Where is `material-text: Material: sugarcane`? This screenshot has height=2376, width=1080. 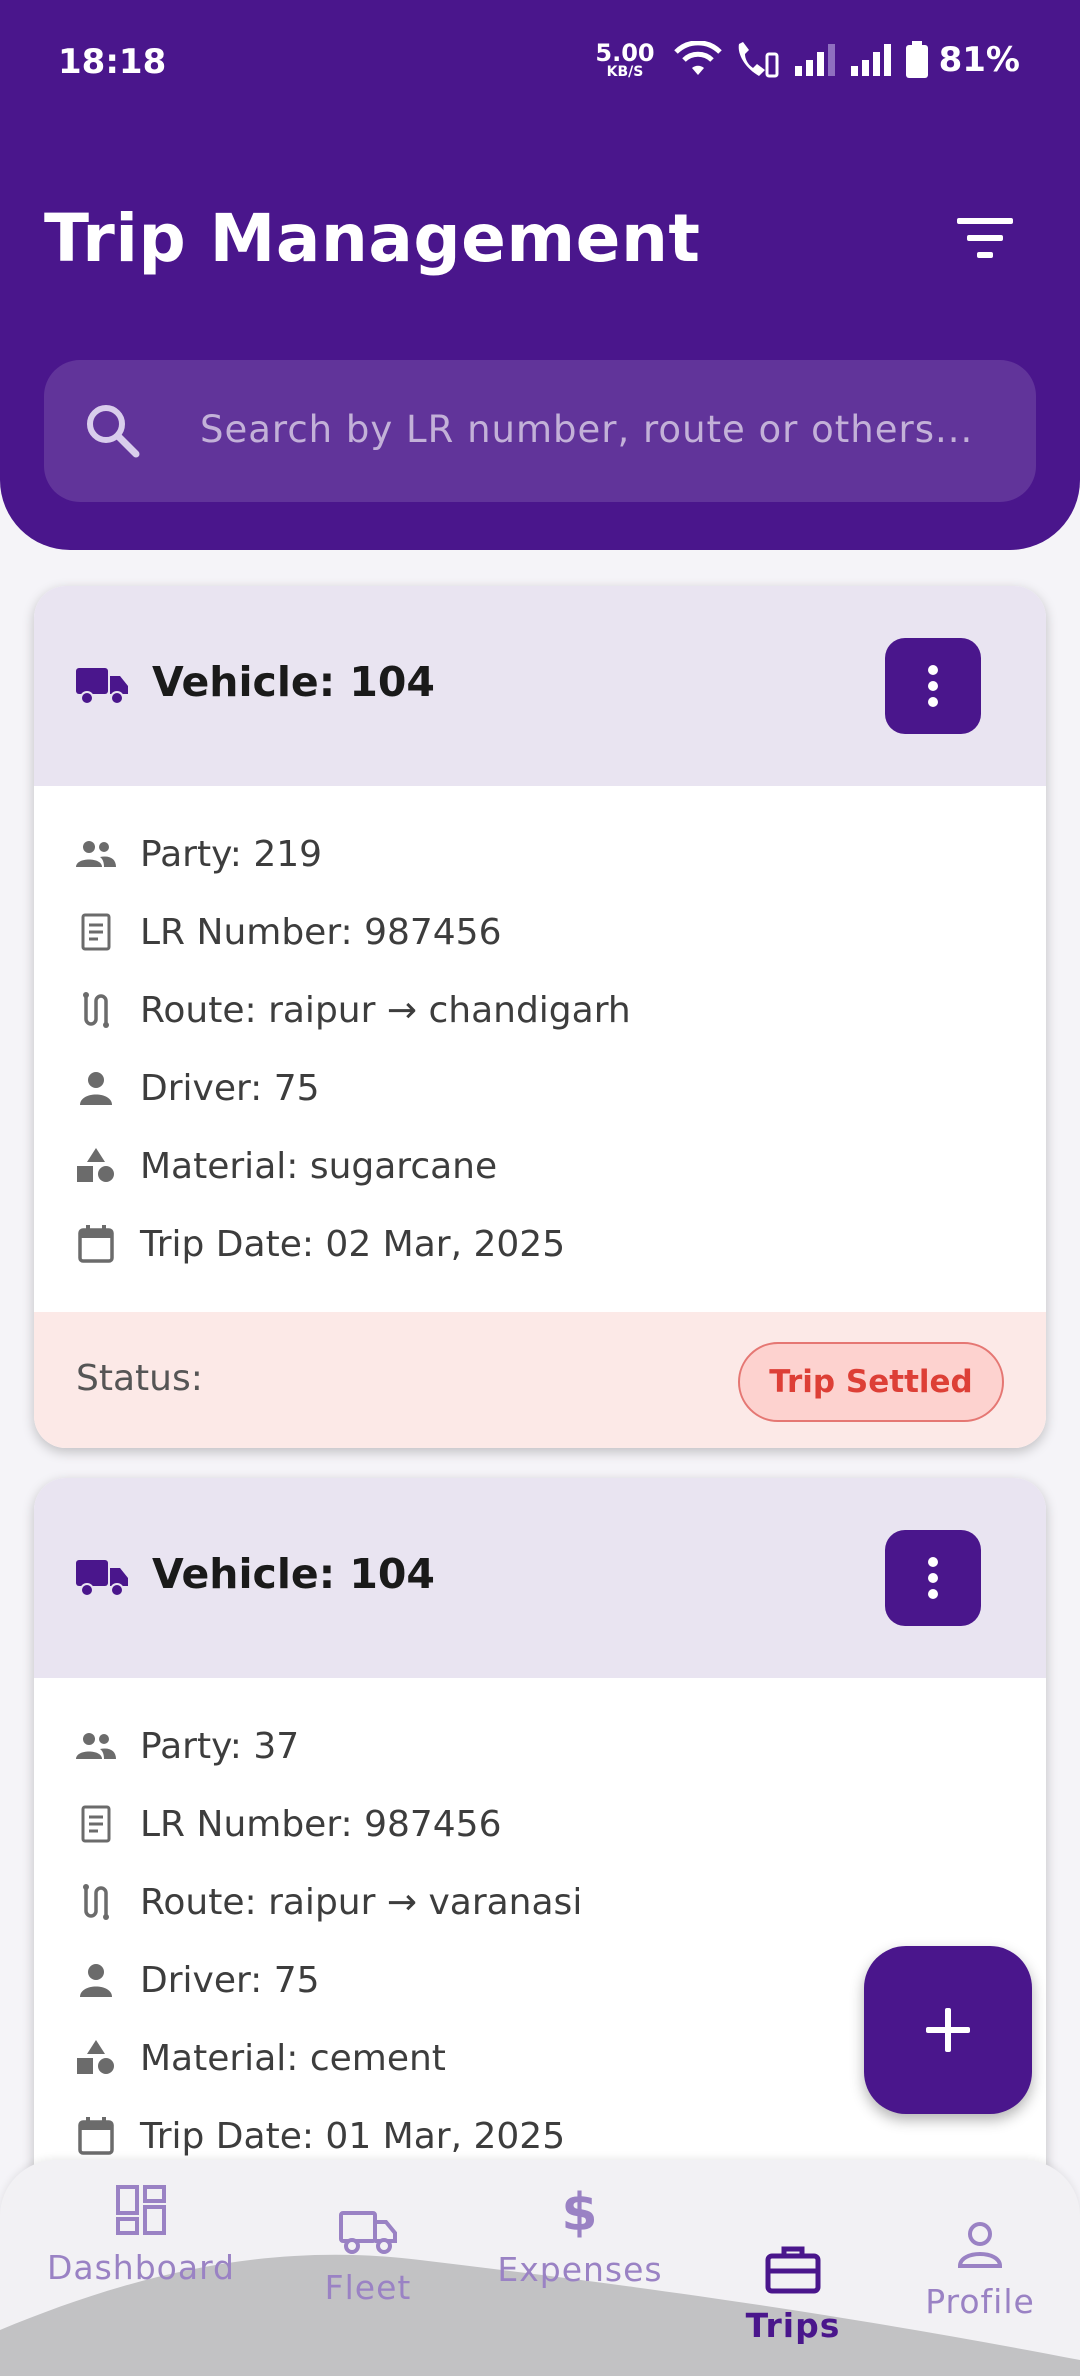 material-text: Material: sugarcane is located at coordinates (319, 1166).